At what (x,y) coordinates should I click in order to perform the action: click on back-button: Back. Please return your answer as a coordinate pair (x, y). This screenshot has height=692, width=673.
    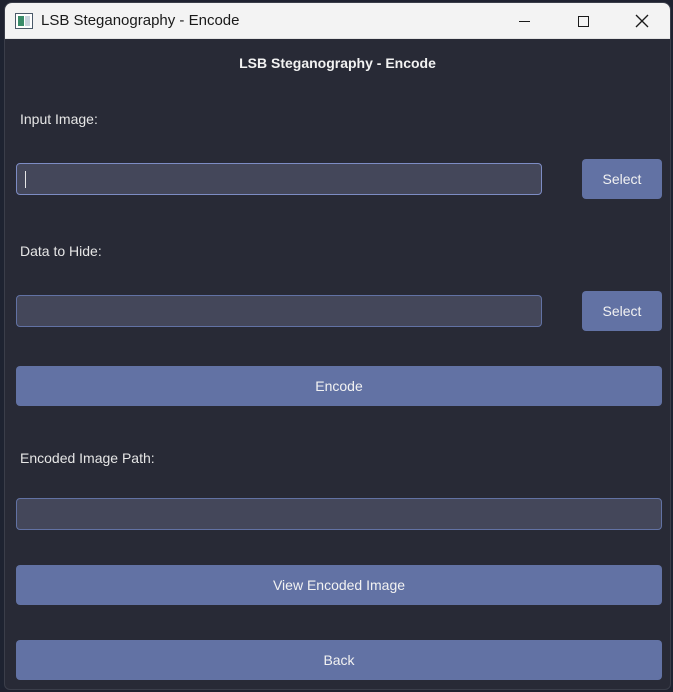
    Looking at the image, I should click on (339, 660).